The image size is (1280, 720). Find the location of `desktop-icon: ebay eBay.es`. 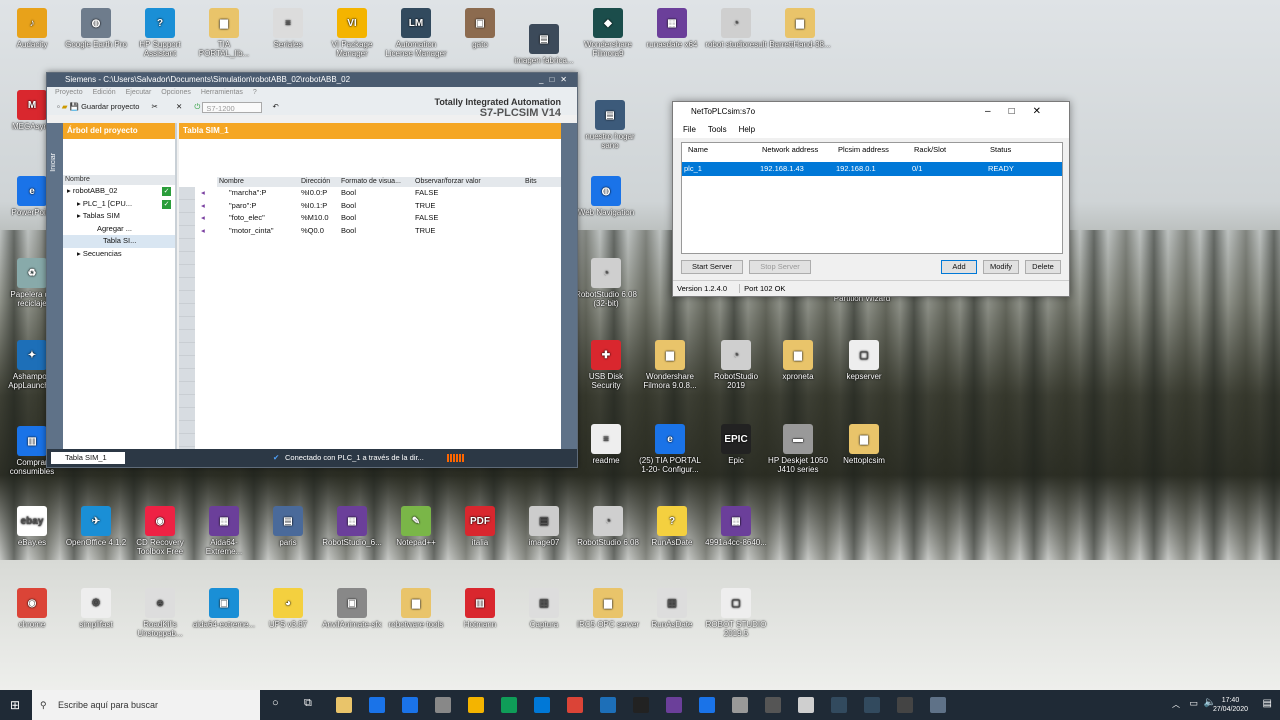

desktop-icon: ebay eBay.es is located at coordinates (32, 526).